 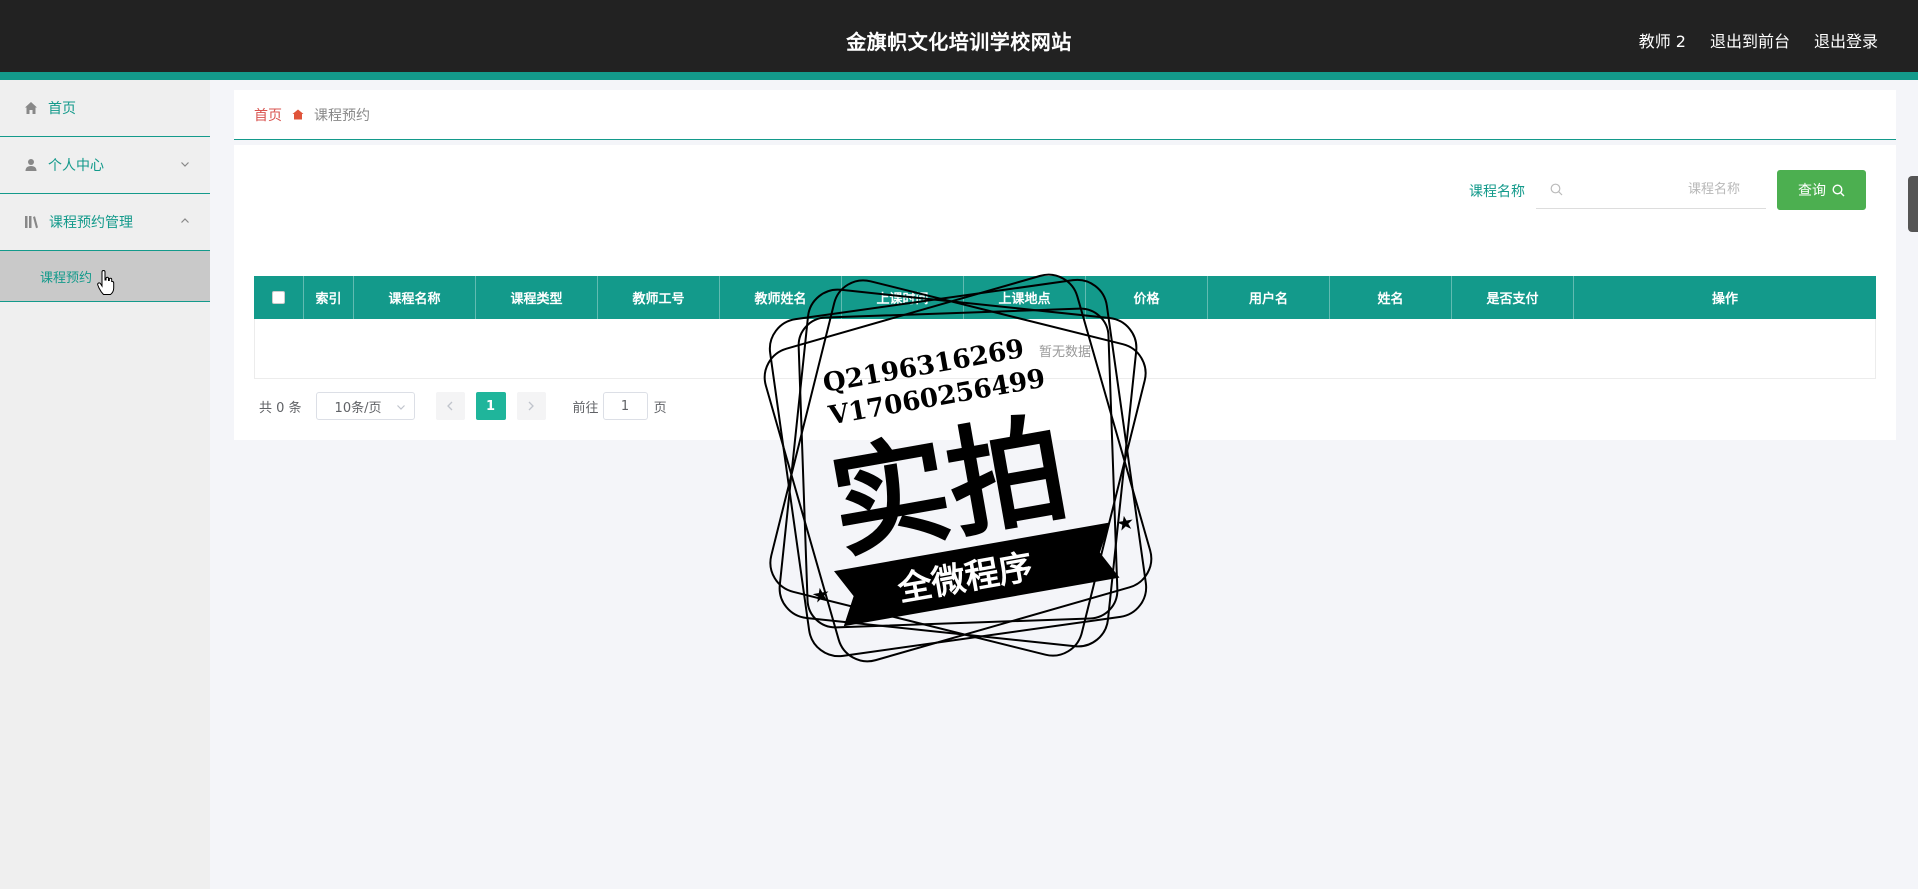 I want to click on sidebar-item-label: 课程预约管理, so click(x=91, y=223).